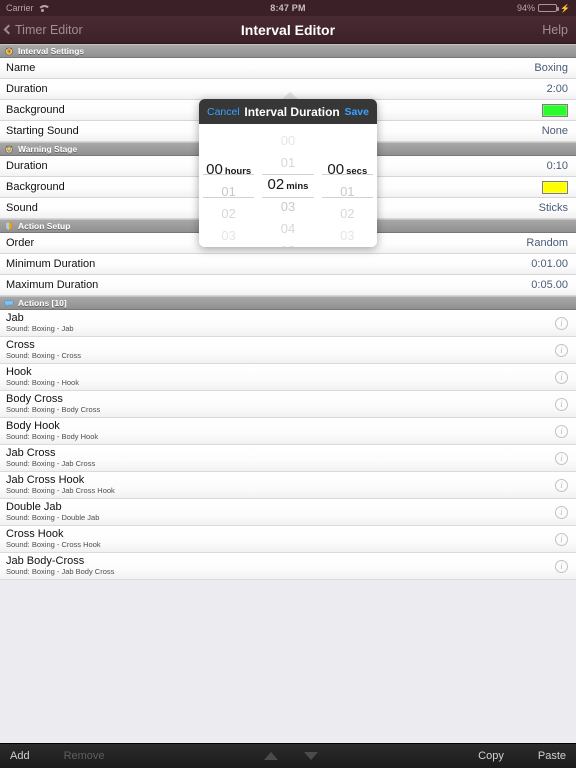  I want to click on action-name: Jab Body-Cross, so click(45, 561).